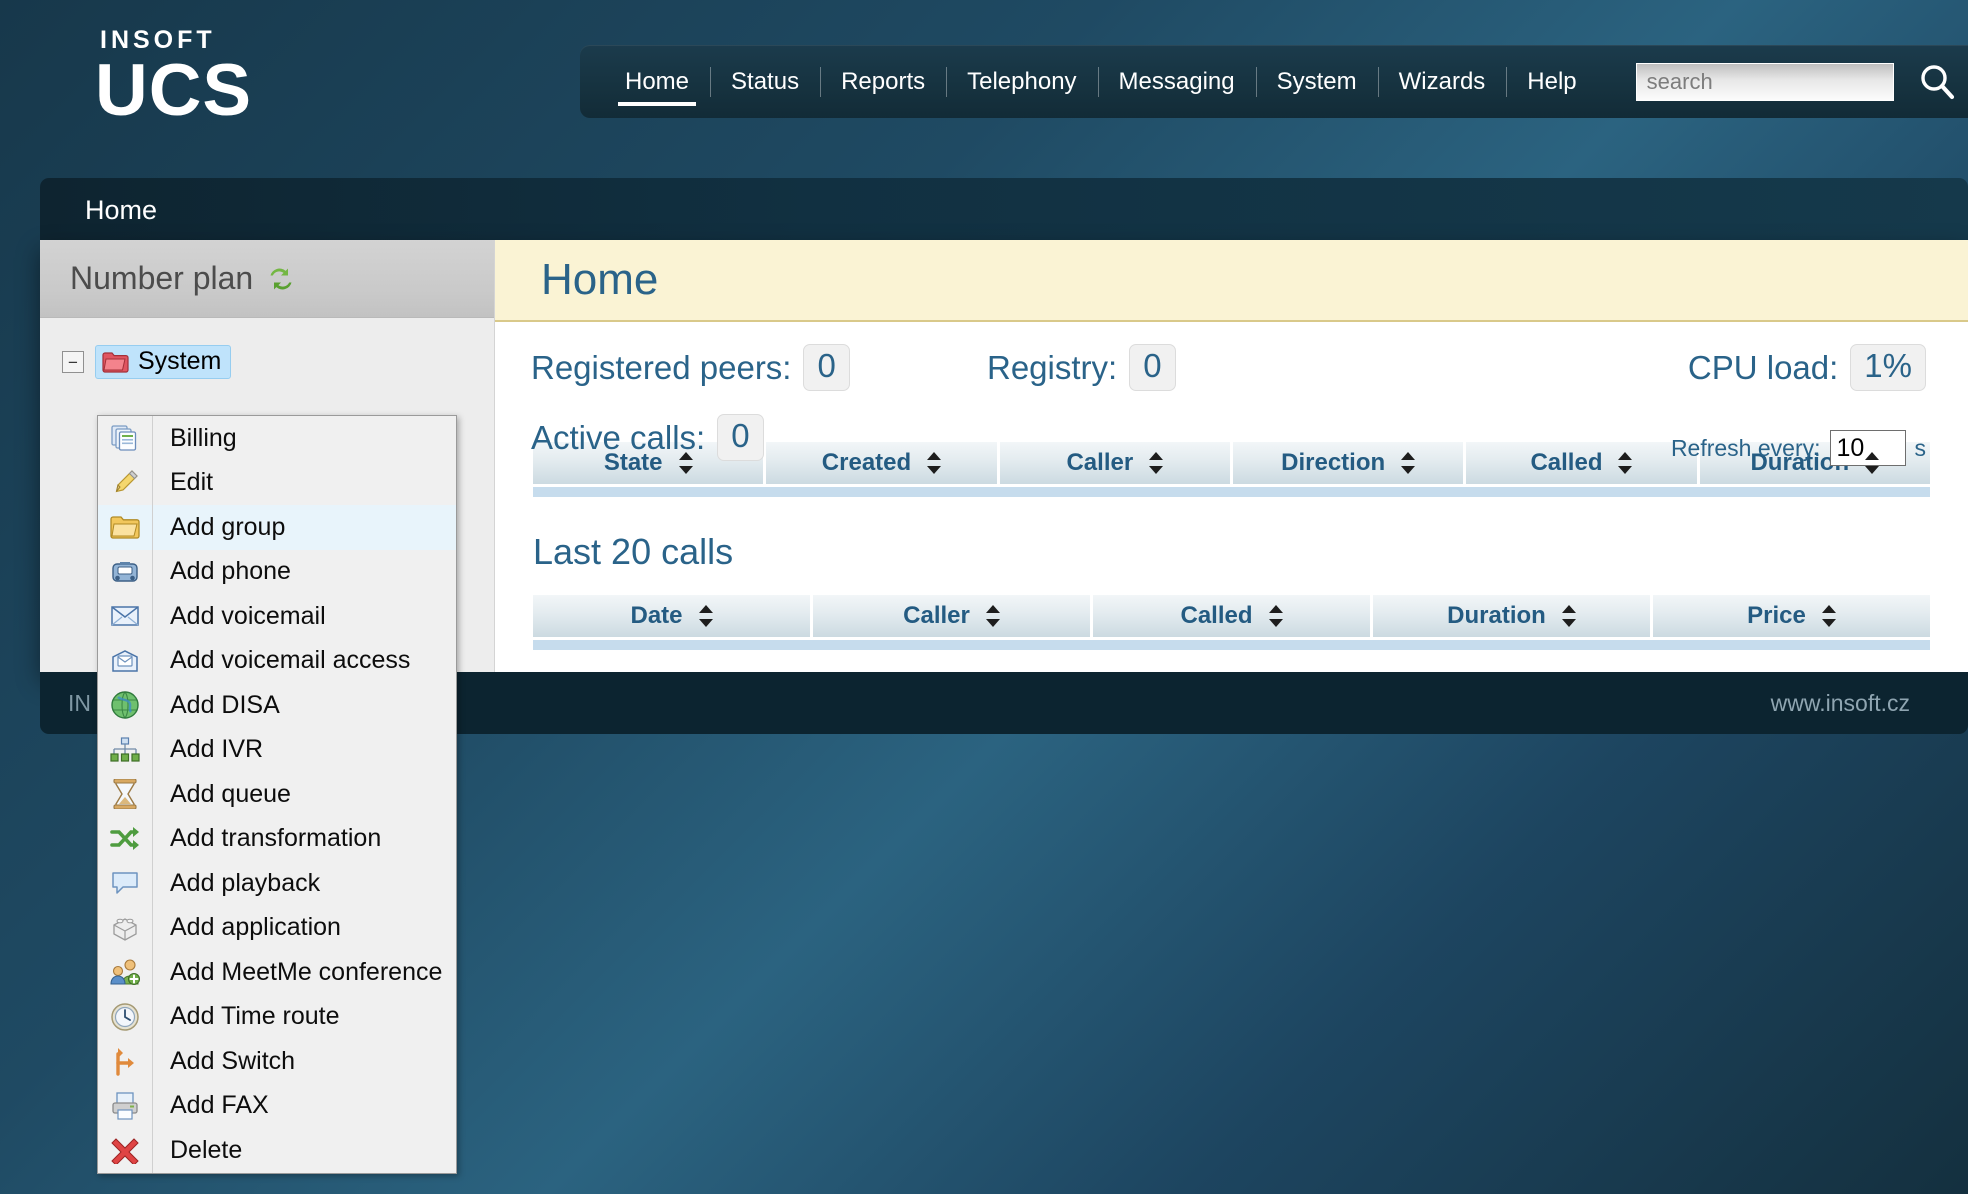 The height and width of the screenshot is (1194, 1968). I want to click on column-label: Date, so click(656, 615).